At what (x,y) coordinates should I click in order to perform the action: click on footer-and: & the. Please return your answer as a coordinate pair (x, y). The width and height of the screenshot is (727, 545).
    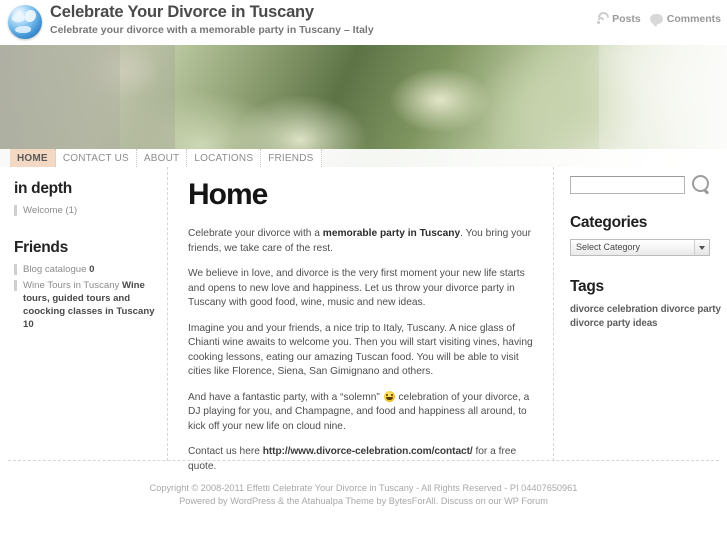
    Looking at the image, I should click on (288, 501).